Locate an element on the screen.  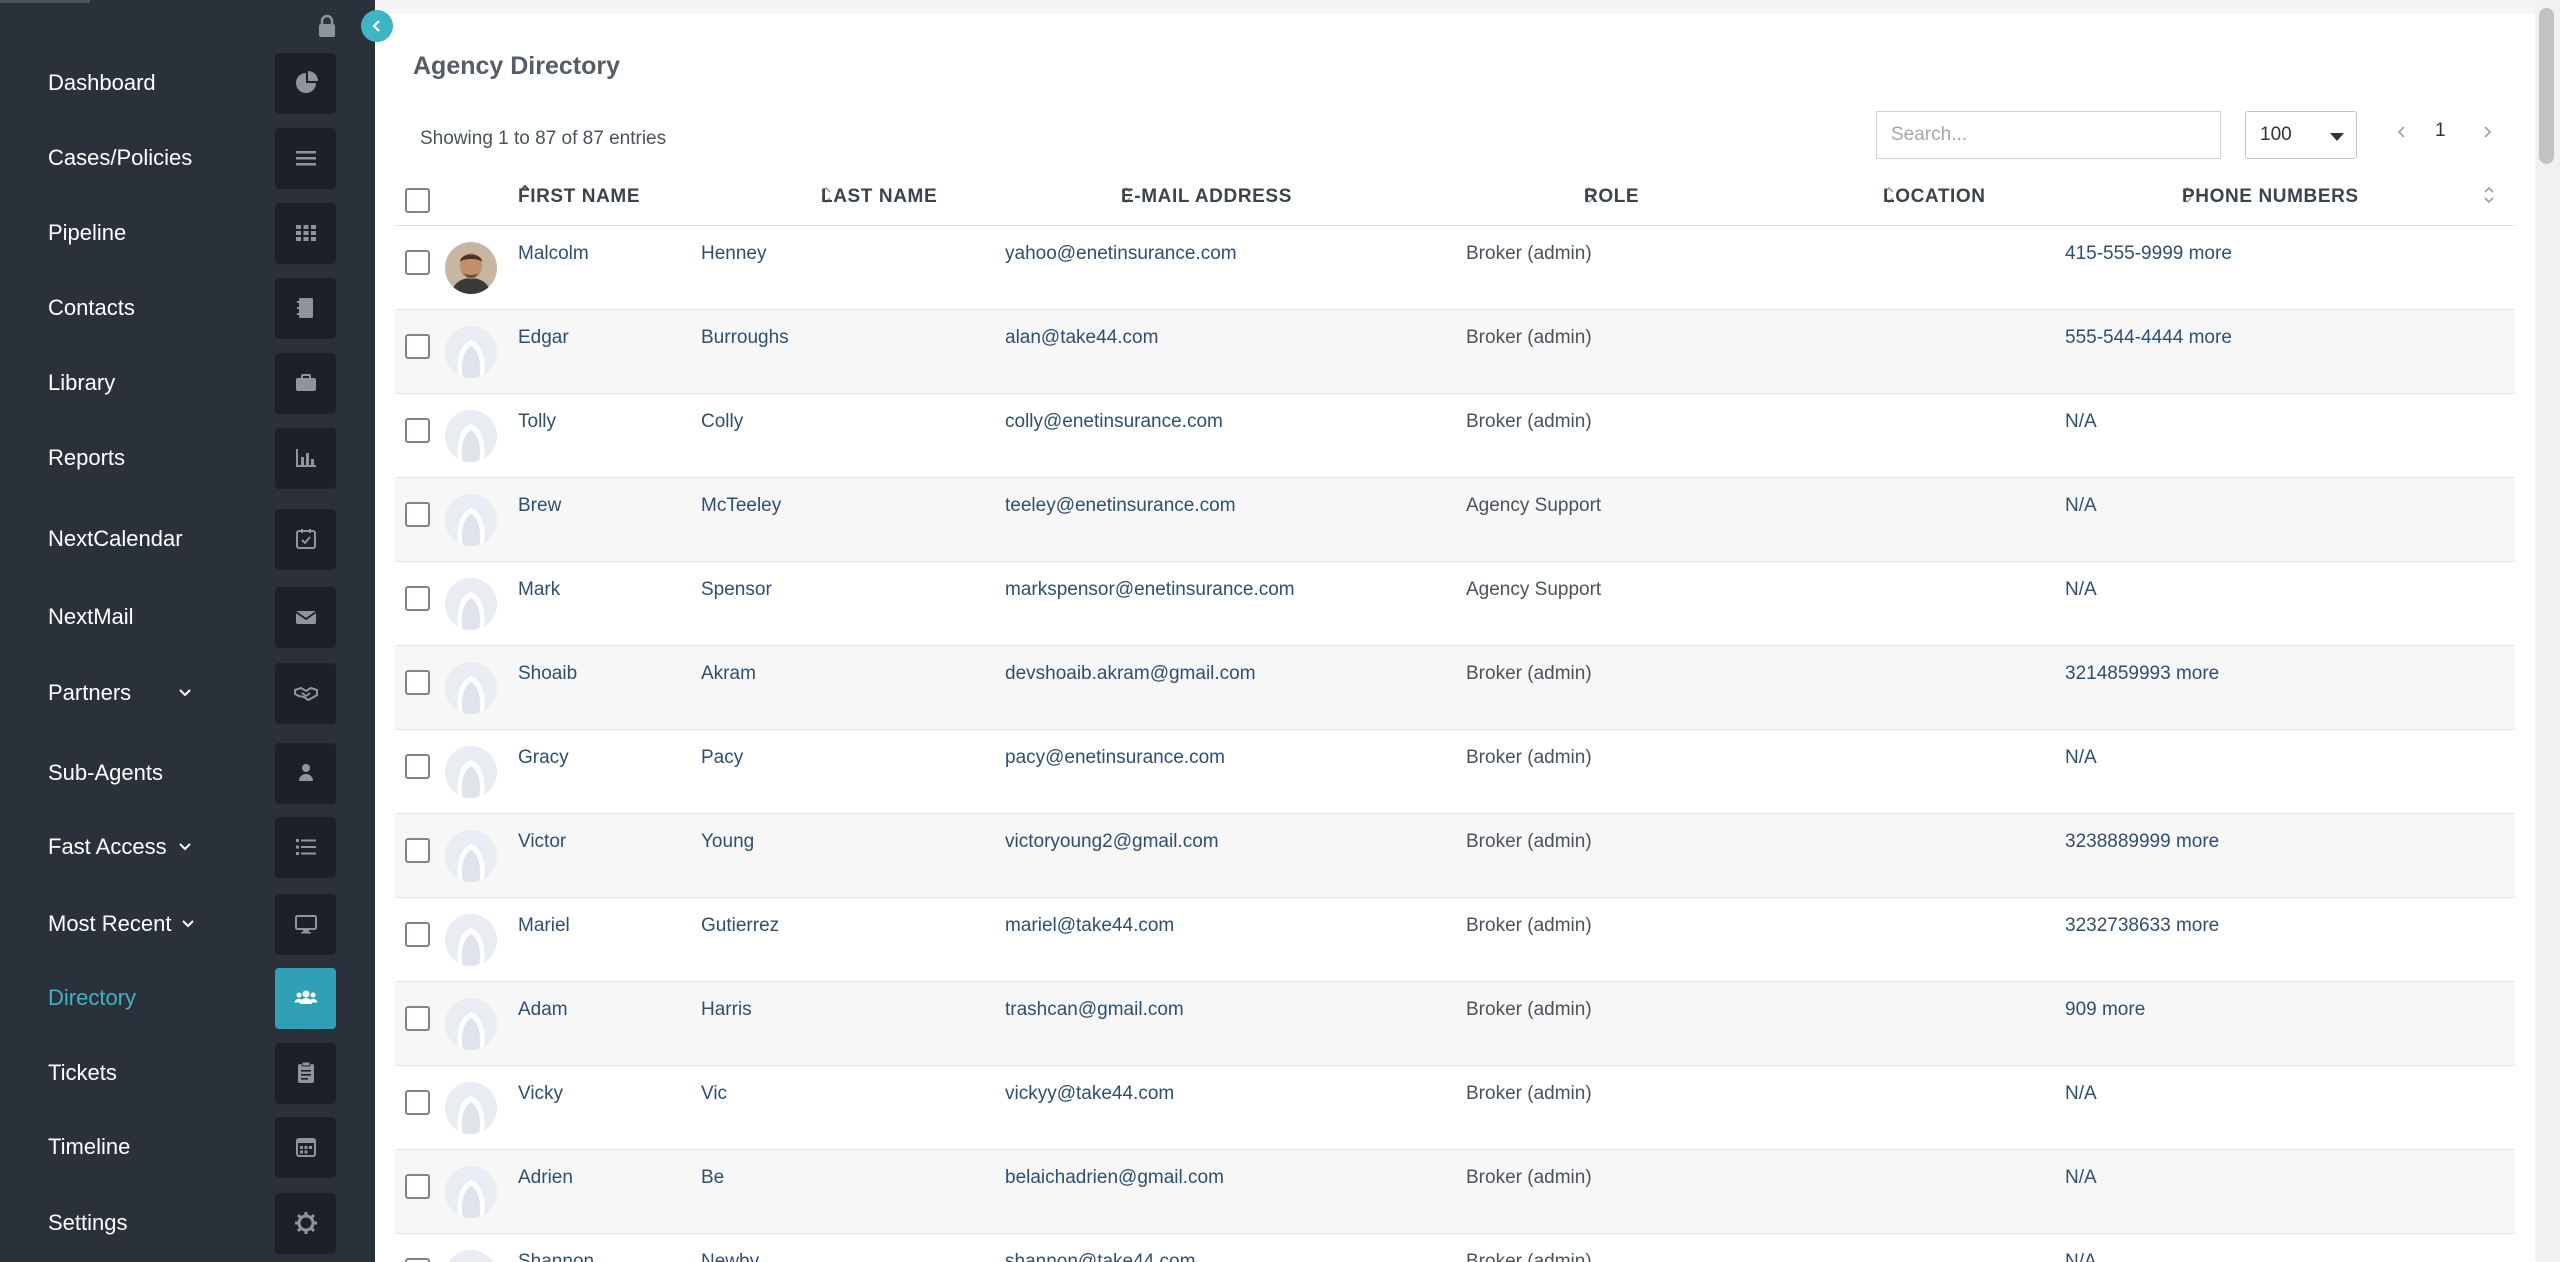
email-cell: vickyy@take44.com is located at coordinates (1089, 1094).